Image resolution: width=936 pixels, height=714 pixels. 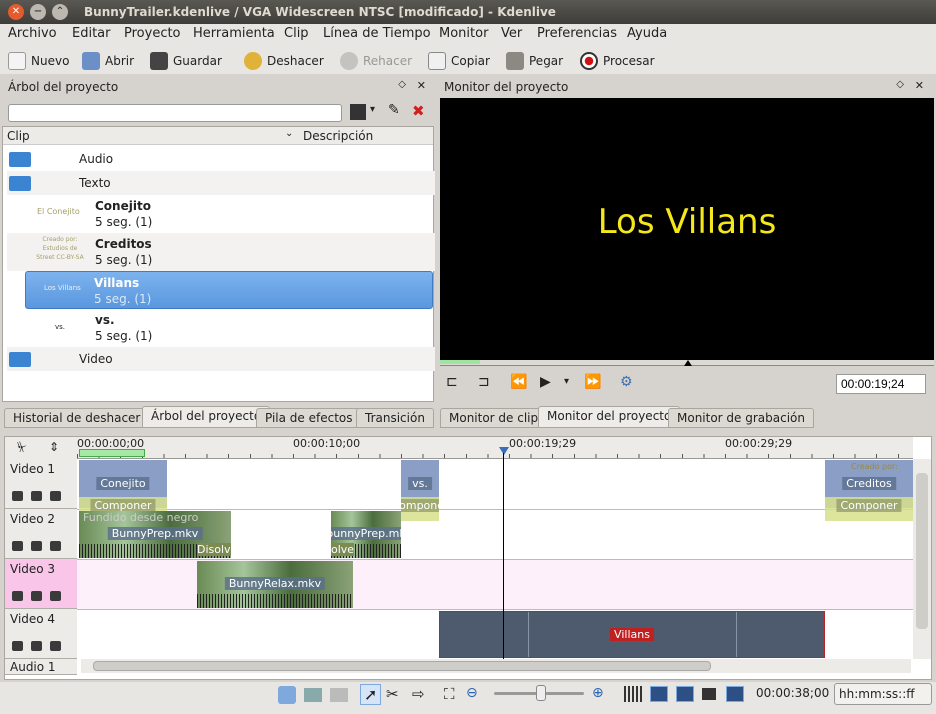 What do you see at coordinates (459, 61) in the screenshot?
I see `copy-button: Copiar` at bounding box center [459, 61].